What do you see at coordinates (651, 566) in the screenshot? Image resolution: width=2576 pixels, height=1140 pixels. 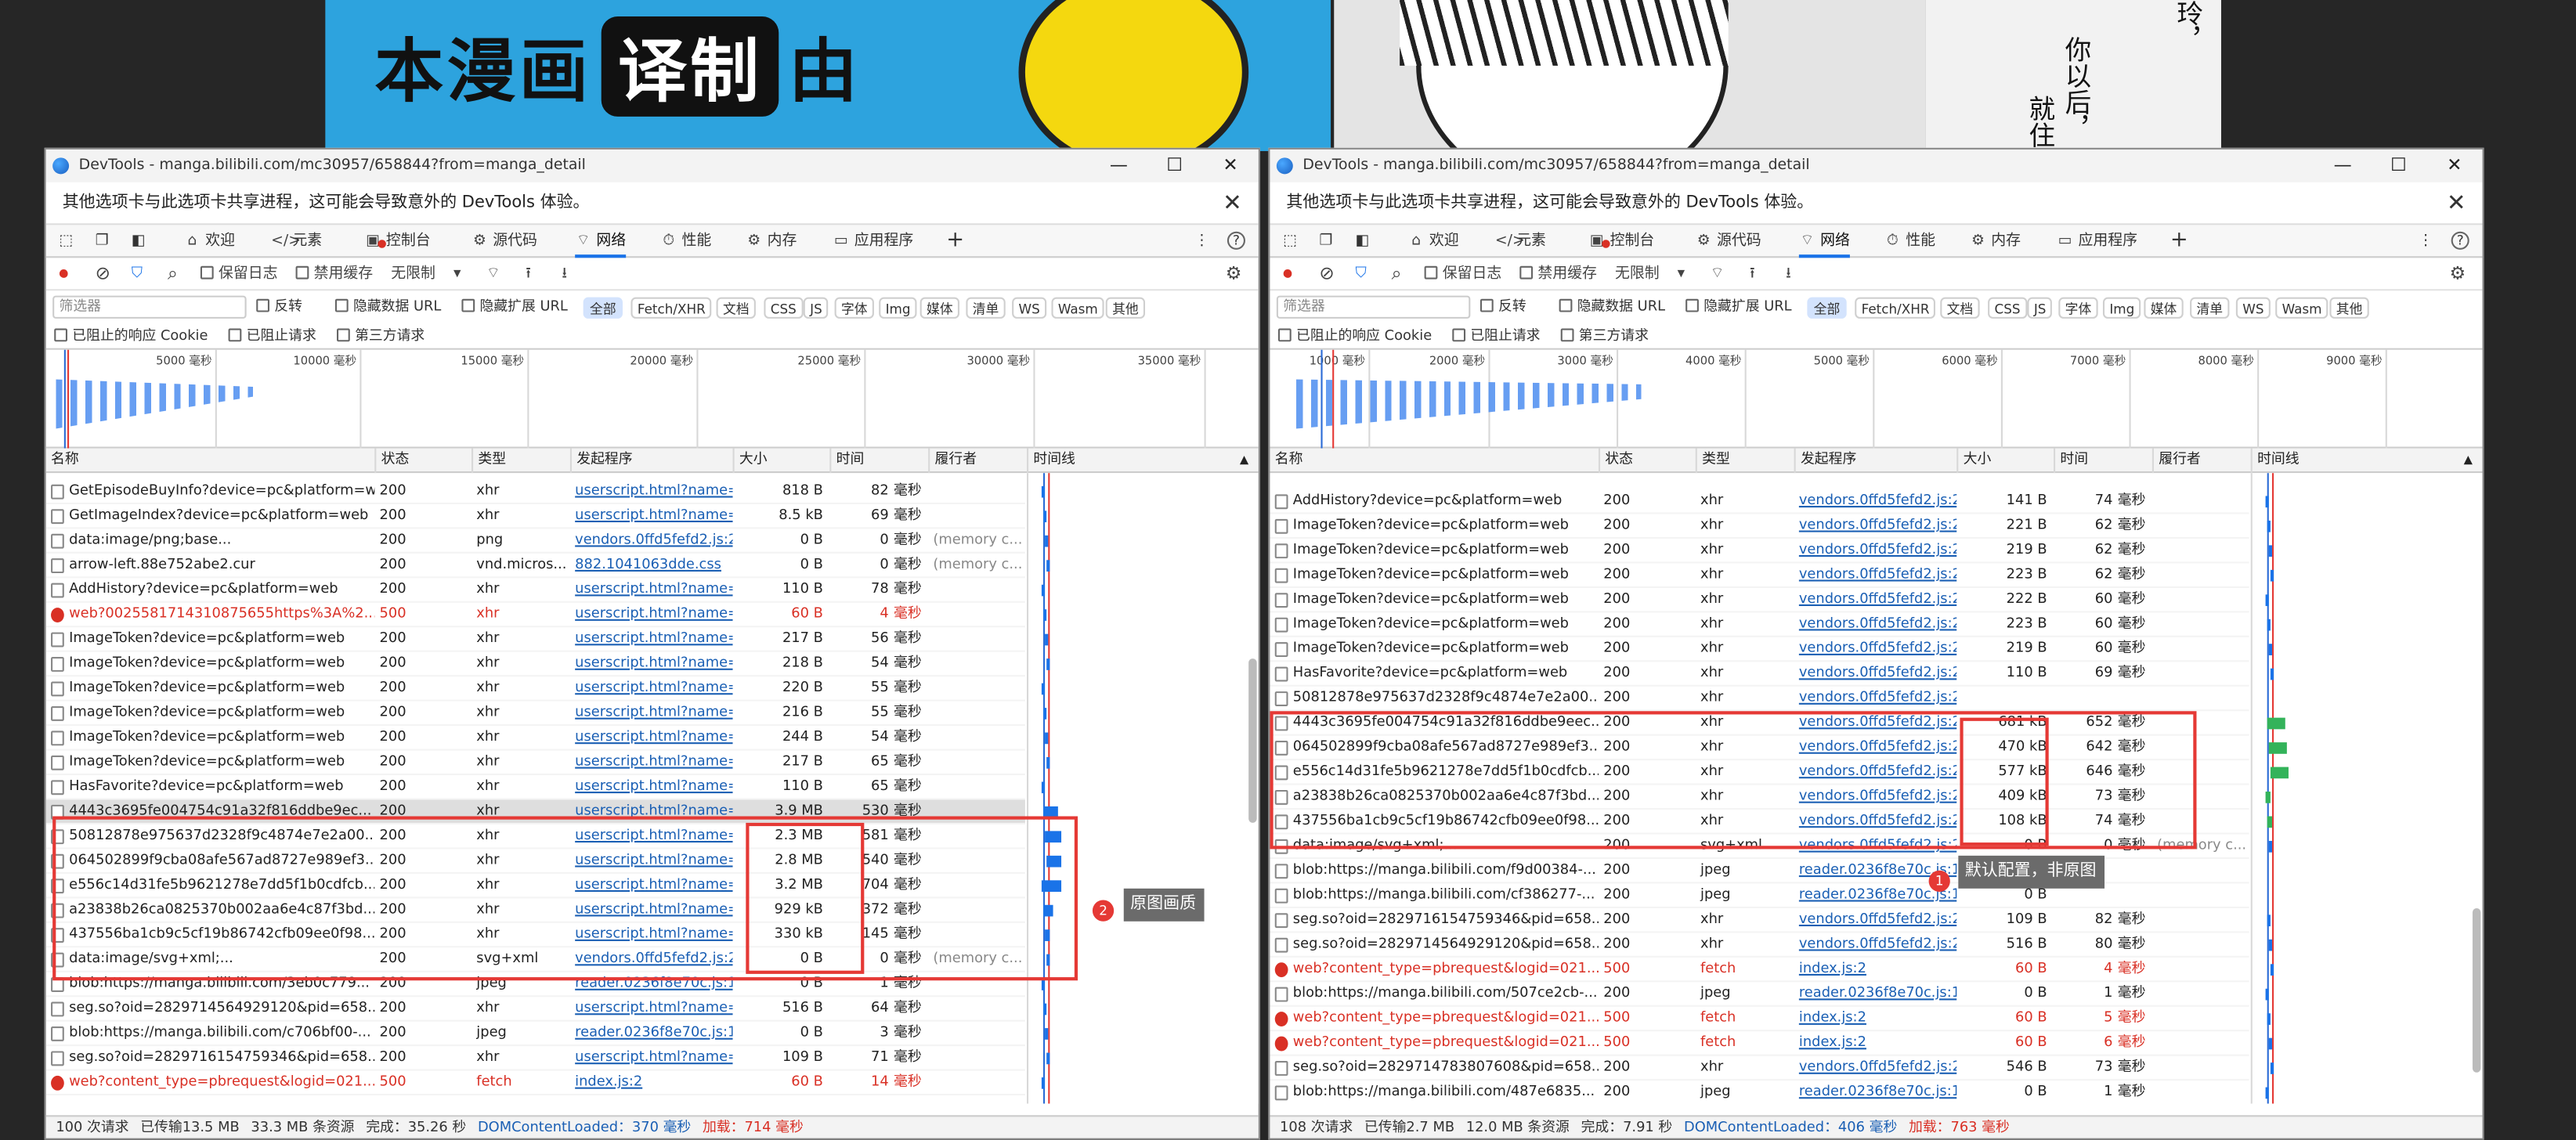 I see `initiator-link: 882.1041063dde.css` at bounding box center [651, 566].